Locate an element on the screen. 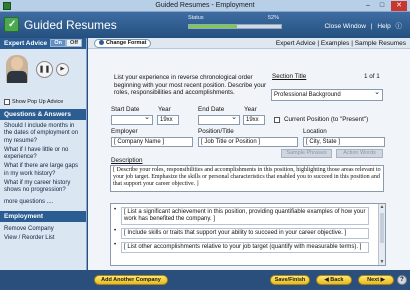 The image size is (410, 290). advice-on-toggle: On is located at coordinates (58, 43).